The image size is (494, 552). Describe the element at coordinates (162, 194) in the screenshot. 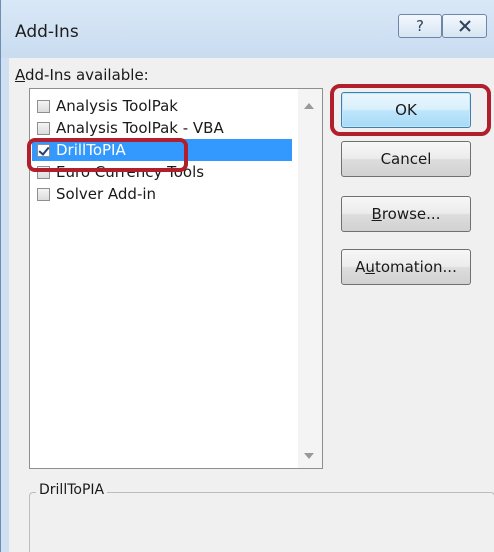

I see `list-item-solver-add-in: Solver Add-in` at that location.